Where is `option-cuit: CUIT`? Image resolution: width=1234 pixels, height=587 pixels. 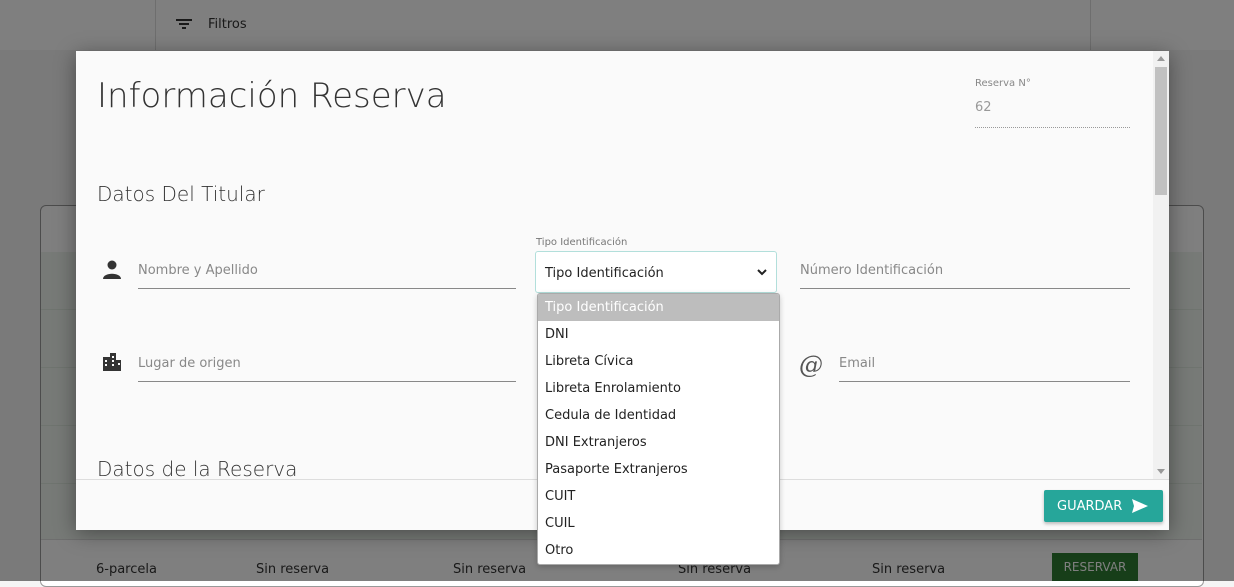 option-cuit: CUIT is located at coordinates (658, 496).